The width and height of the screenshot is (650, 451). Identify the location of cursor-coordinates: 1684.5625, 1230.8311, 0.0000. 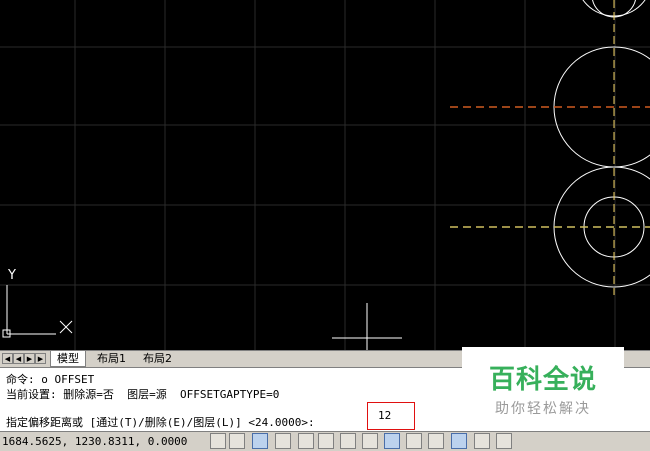
(95, 441).